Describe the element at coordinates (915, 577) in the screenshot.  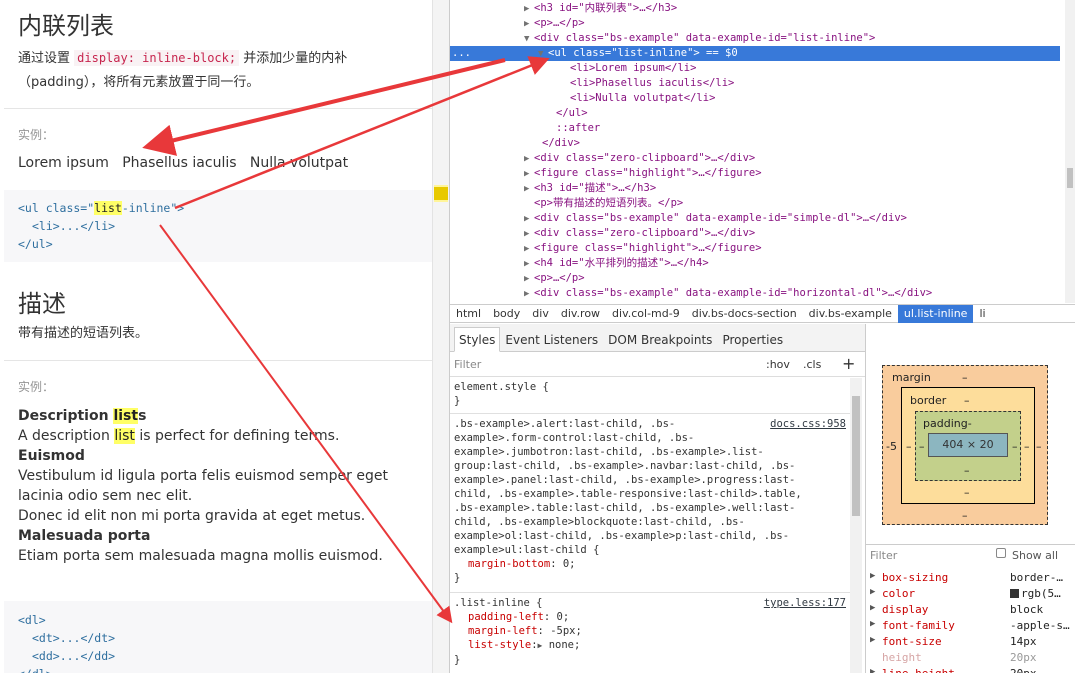
I see `property-name: box-sizing` at that location.